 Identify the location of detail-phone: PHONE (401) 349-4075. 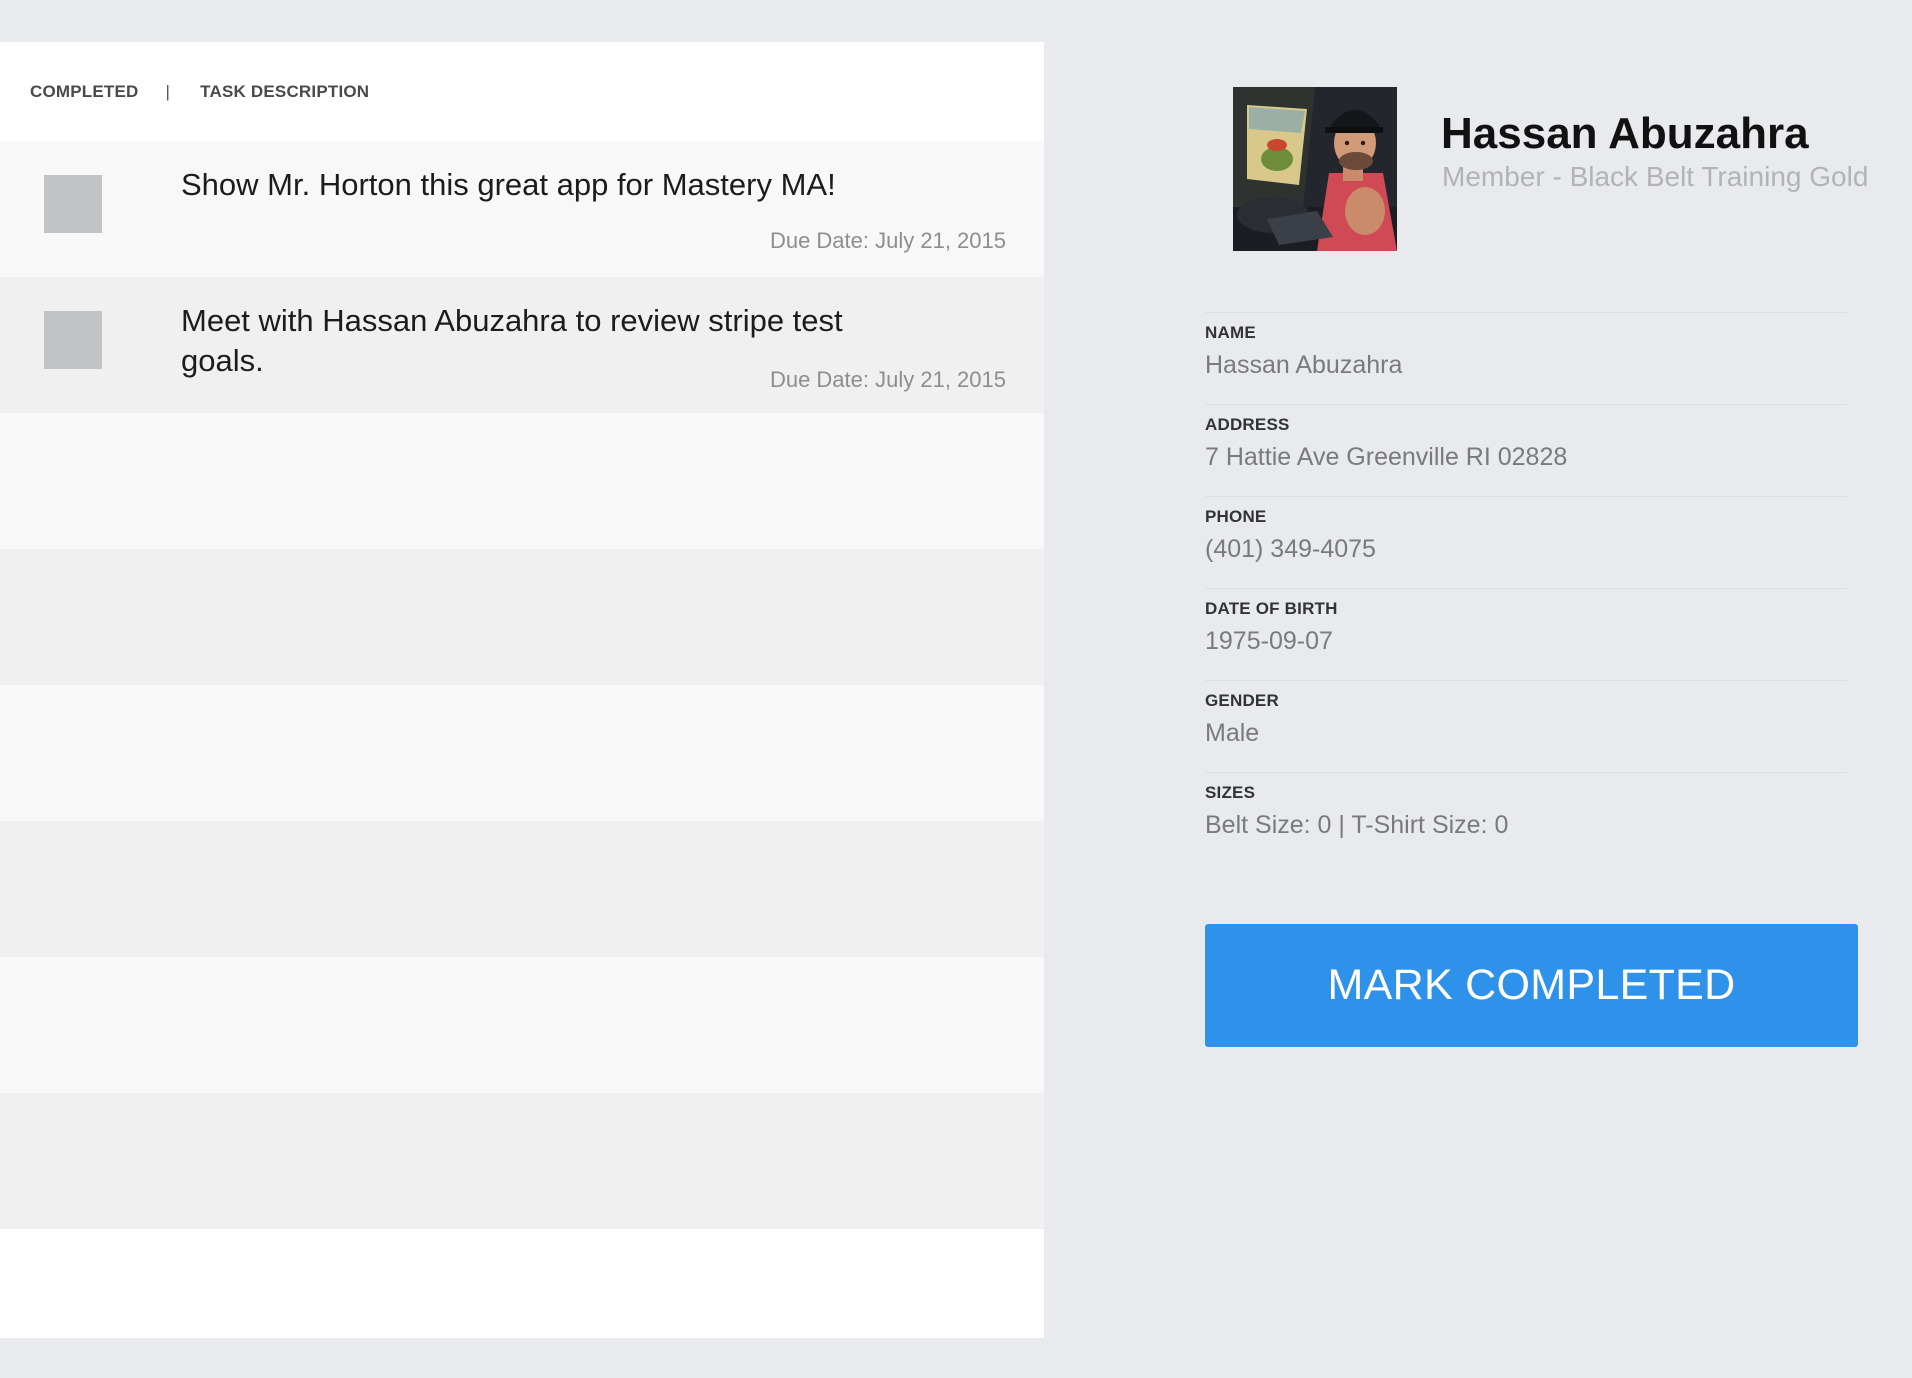
(1526, 542).